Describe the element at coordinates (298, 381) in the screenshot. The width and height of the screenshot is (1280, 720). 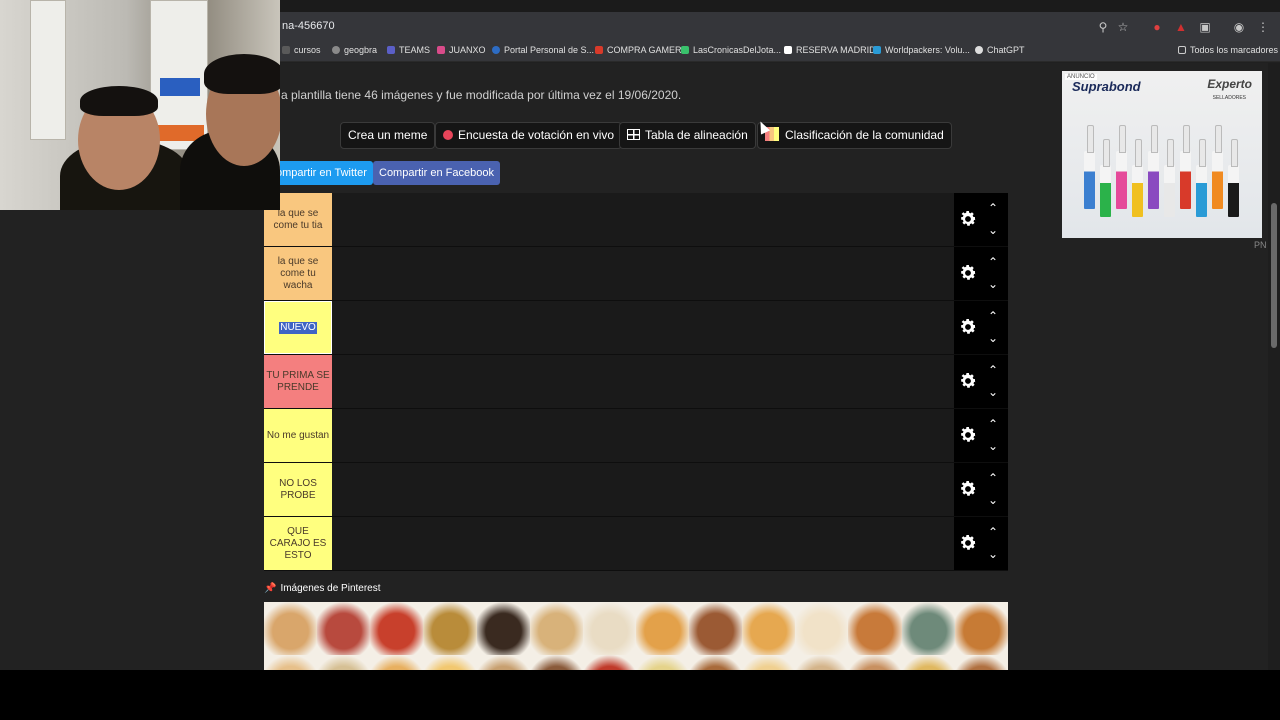
I see `tier-label: TU PRIMA SE PRENDE` at that location.